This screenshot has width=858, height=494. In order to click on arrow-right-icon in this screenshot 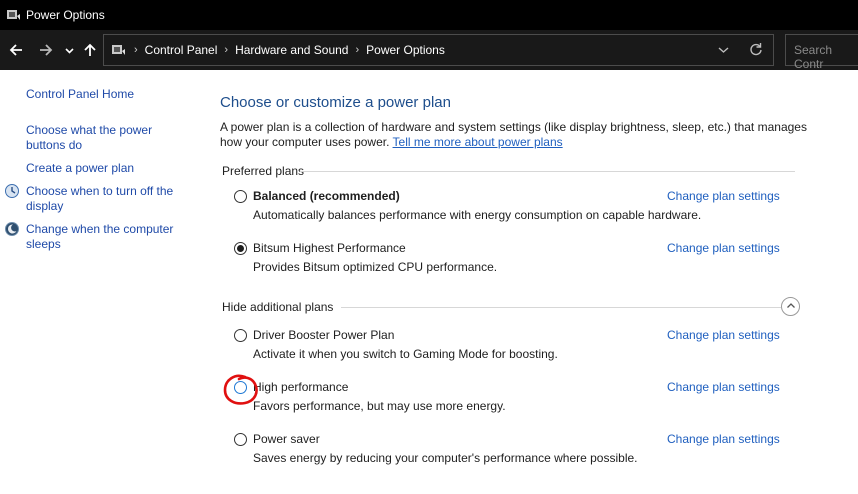, I will do `click(46, 50)`.